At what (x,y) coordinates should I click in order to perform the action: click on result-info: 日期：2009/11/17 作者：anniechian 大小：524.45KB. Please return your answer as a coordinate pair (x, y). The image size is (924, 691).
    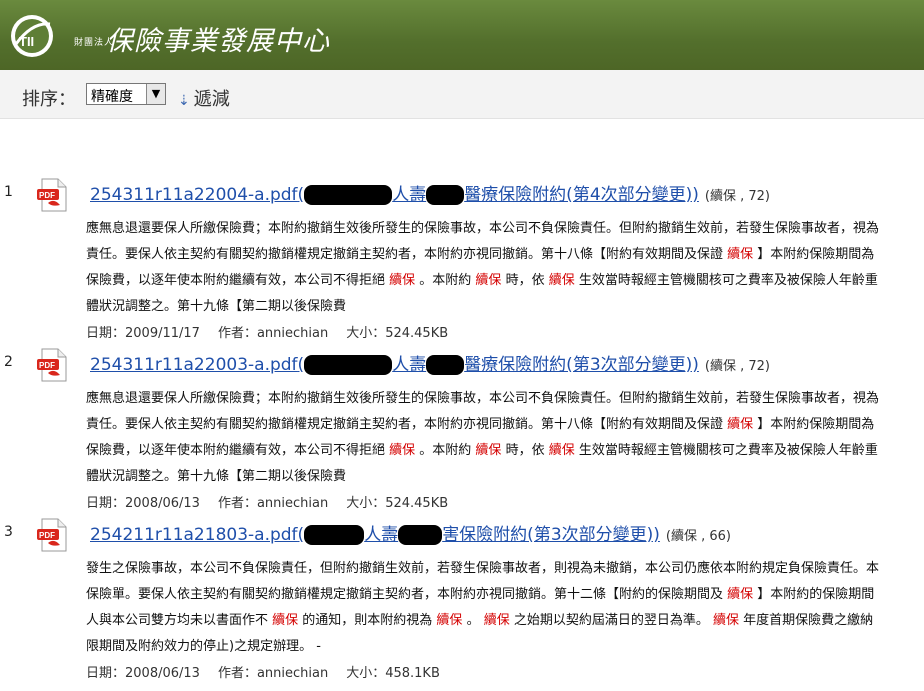
    Looking at the image, I should click on (276, 331).